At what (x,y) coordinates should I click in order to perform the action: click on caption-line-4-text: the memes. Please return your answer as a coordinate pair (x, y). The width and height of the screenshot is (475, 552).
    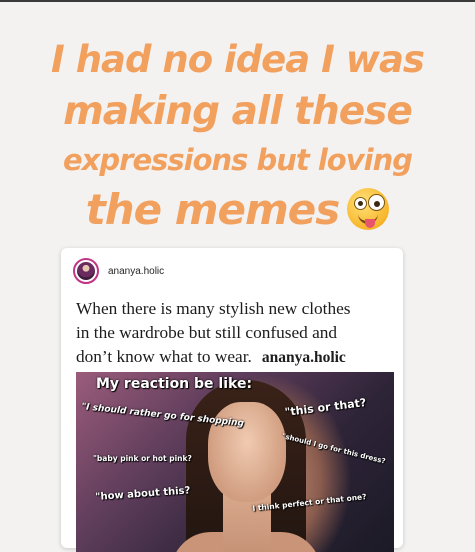
    Looking at the image, I should click on (213, 209).